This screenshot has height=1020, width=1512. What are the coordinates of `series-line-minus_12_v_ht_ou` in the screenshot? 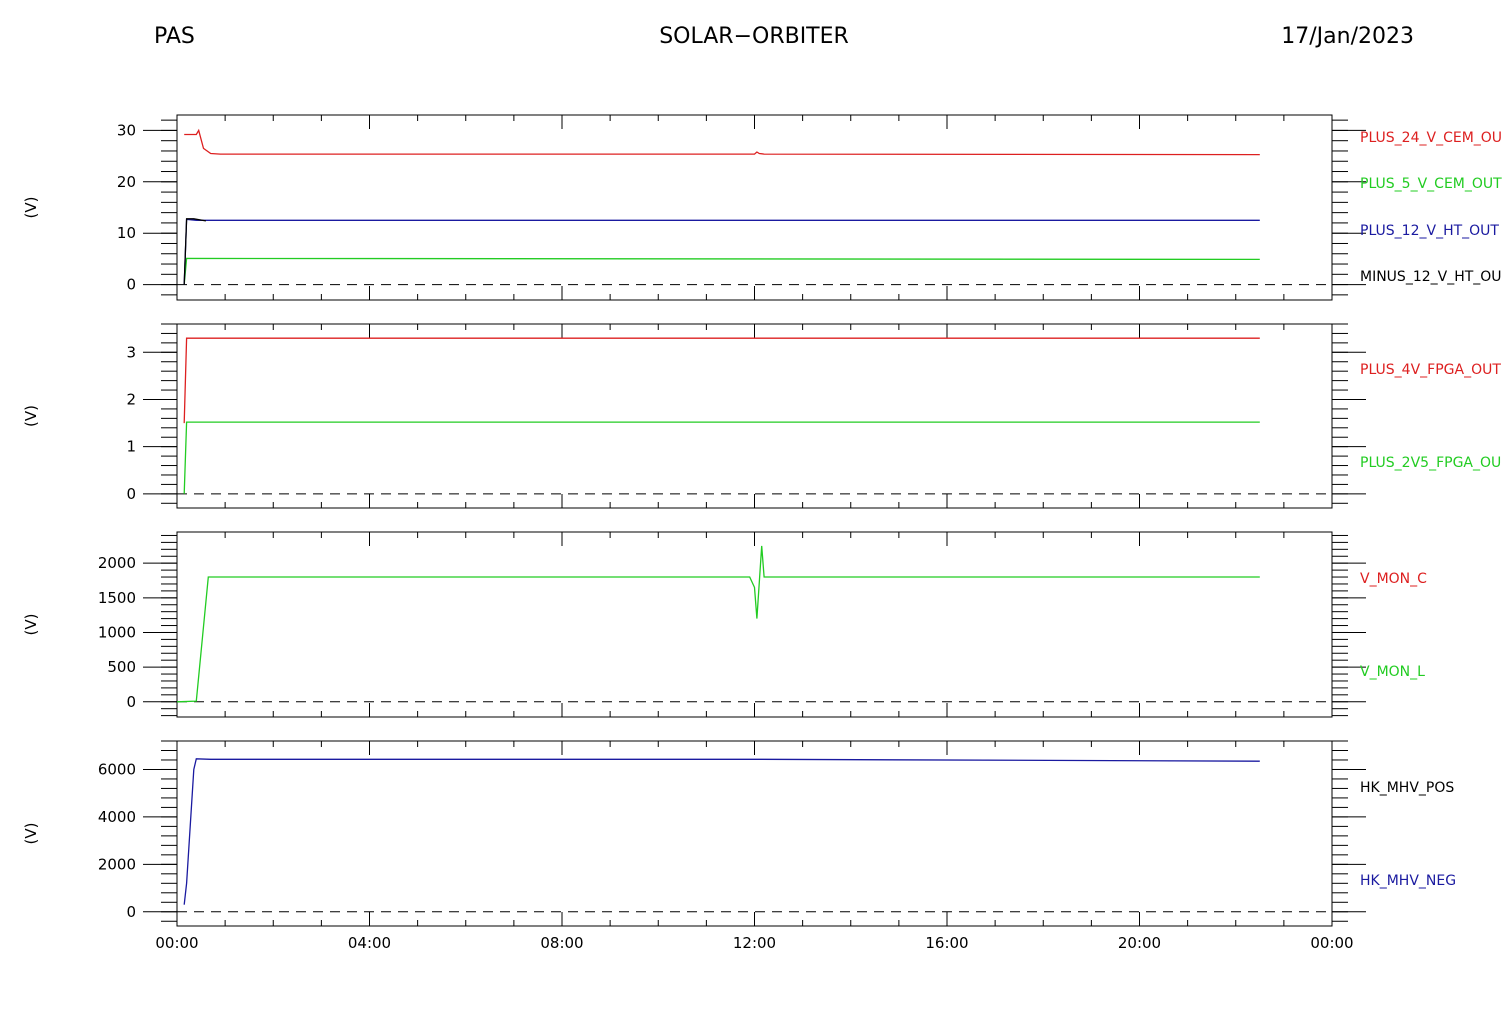 It's located at (195, 251).